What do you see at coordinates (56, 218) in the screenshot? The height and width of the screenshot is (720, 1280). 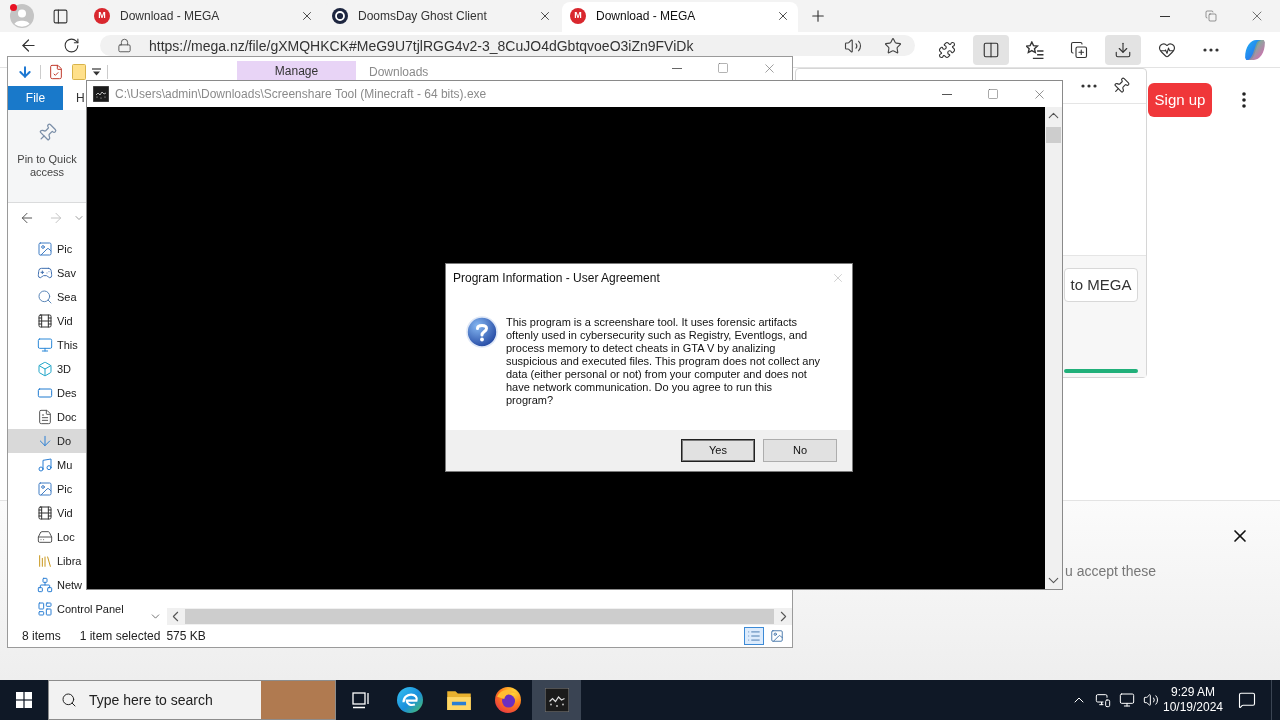 I see `forward-icon` at bounding box center [56, 218].